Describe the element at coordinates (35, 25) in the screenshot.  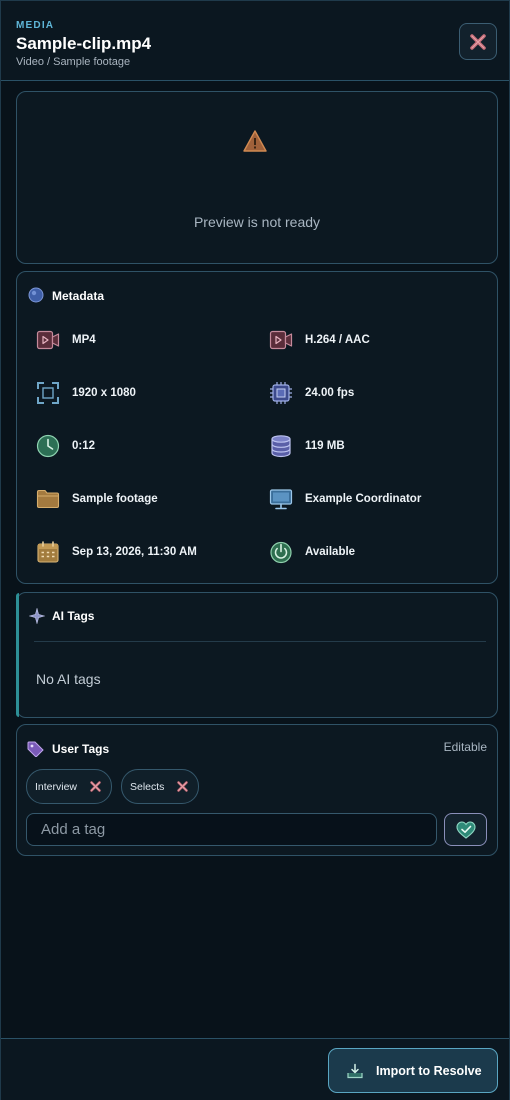
I see `media-eyebrow: MEDIA` at that location.